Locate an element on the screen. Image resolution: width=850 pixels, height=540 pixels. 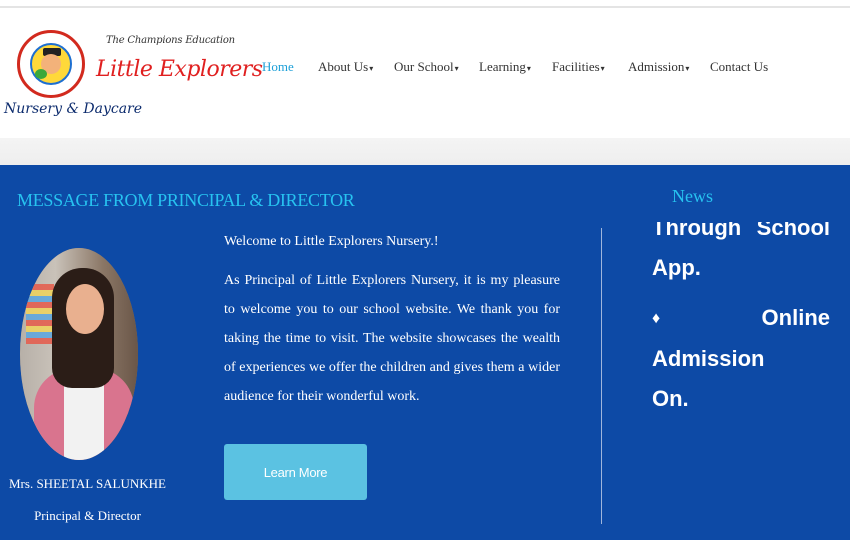
nav-label: Home is located at coordinates (278, 66).